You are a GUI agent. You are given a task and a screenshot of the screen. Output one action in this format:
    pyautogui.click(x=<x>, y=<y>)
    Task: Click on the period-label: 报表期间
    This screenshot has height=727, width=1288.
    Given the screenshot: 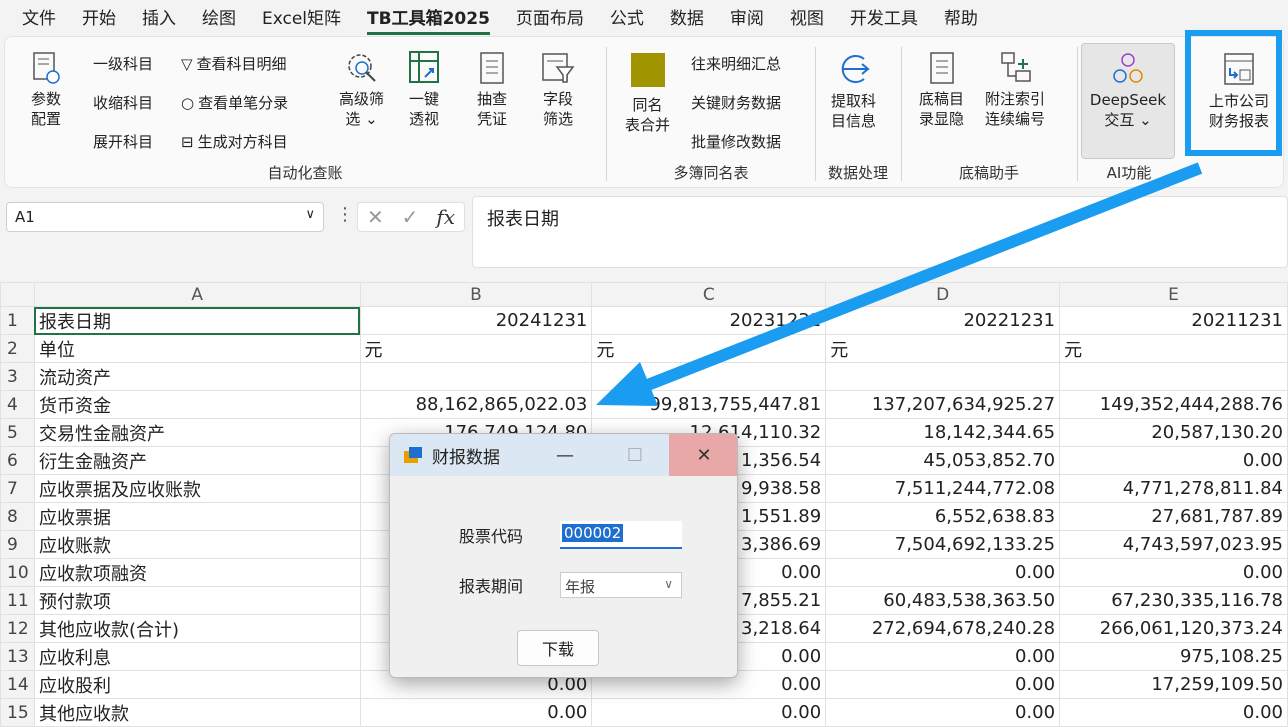 What is the action you would take?
    pyautogui.click(x=491, y=586)
    